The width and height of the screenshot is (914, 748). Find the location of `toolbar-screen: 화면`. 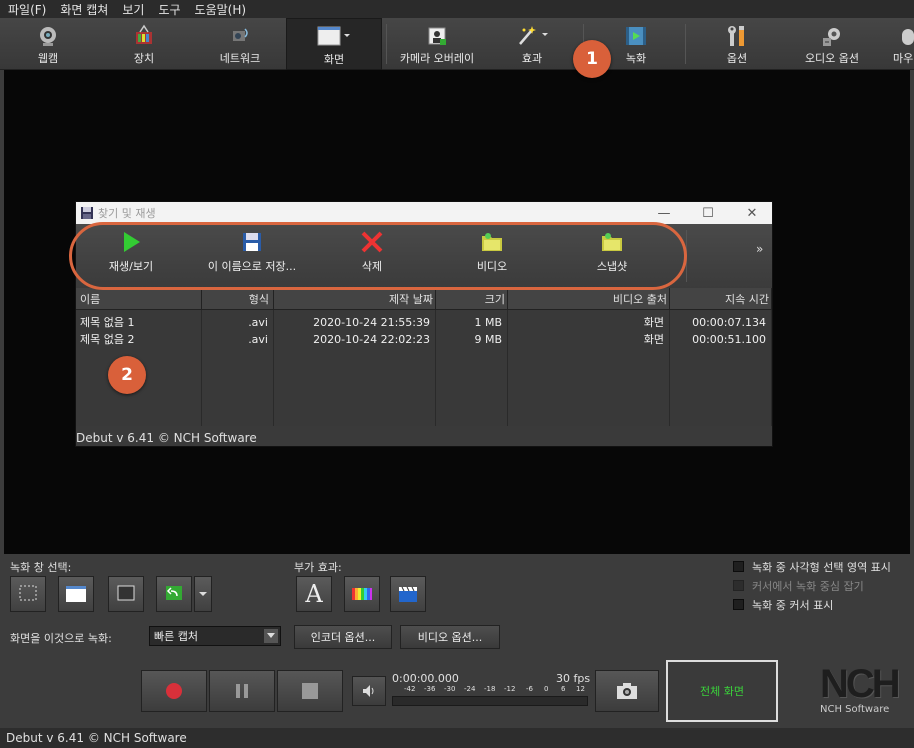

toolbar-screen: 화면 is located at coordinates (334, 44).